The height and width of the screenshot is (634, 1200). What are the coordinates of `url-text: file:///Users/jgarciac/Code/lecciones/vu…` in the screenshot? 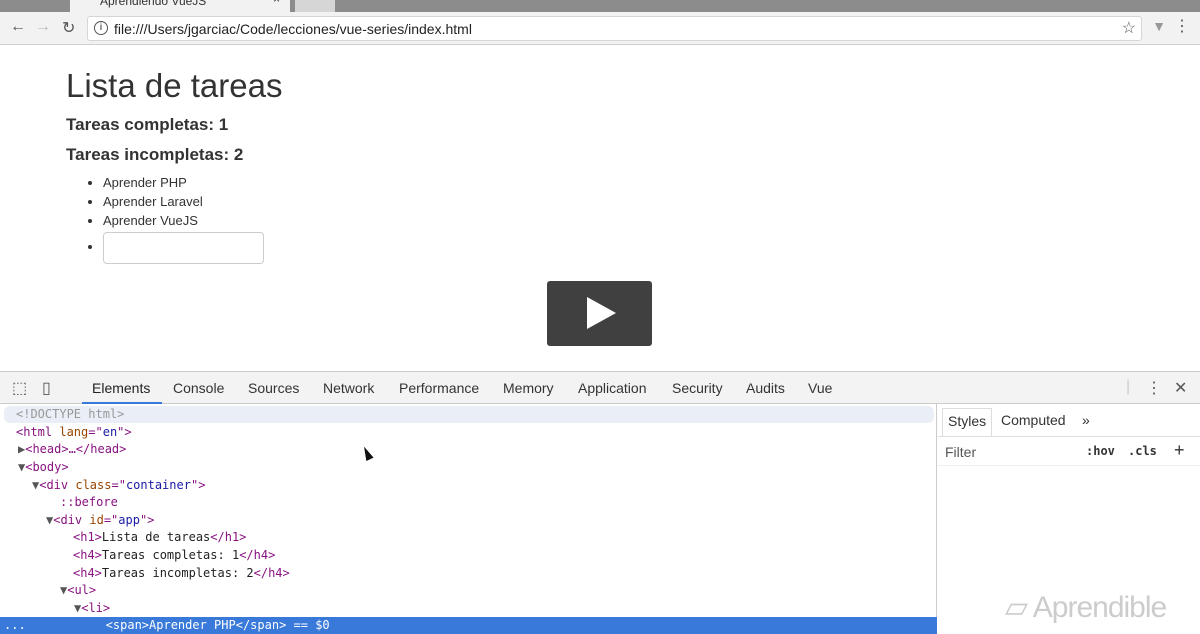 It's located at (293, 29).